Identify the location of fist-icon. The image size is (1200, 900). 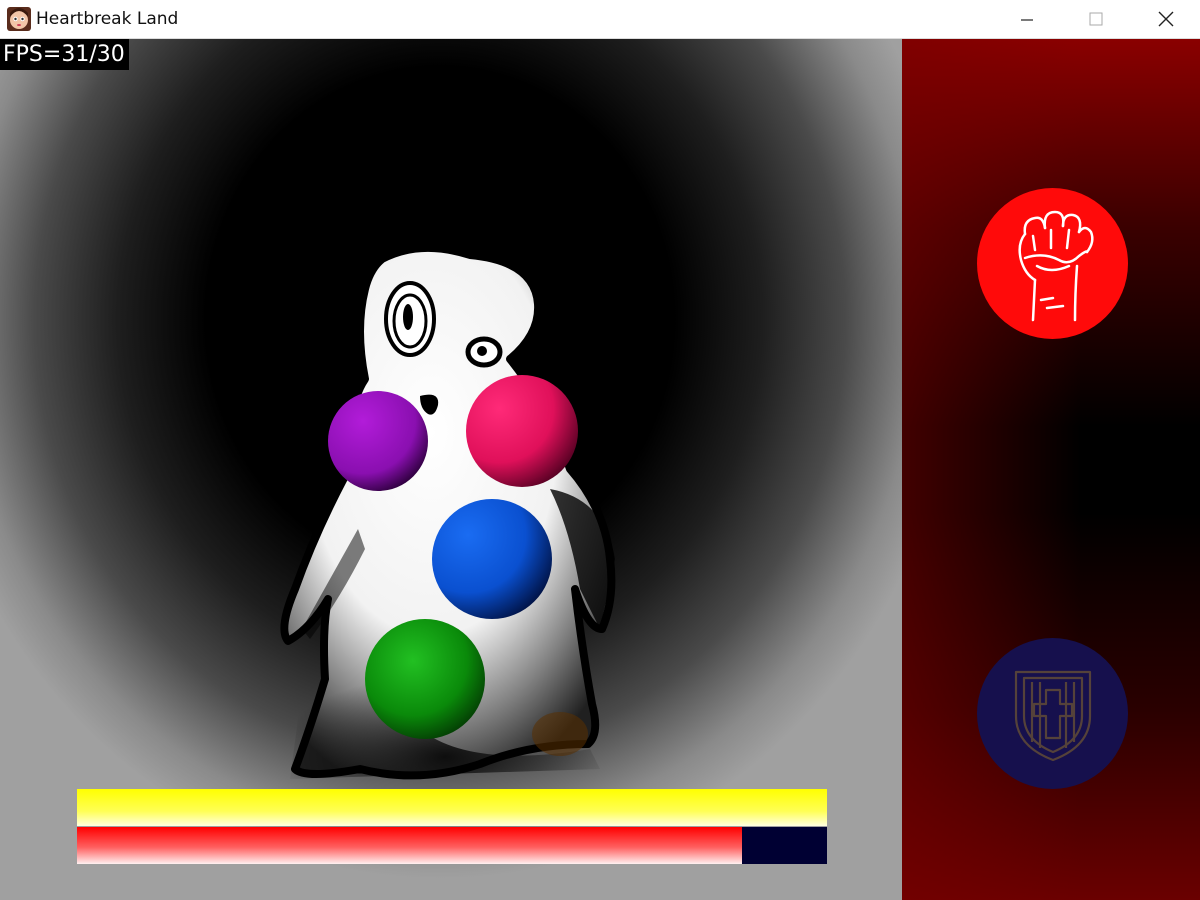
(1055, 265).